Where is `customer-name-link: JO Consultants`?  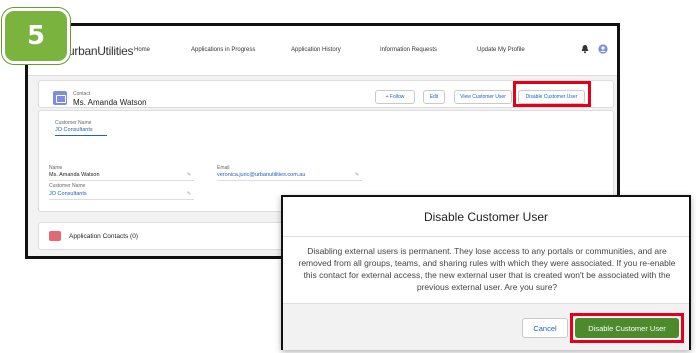 customer-name-link: JO Consultants is located at coordinates (74, 130).